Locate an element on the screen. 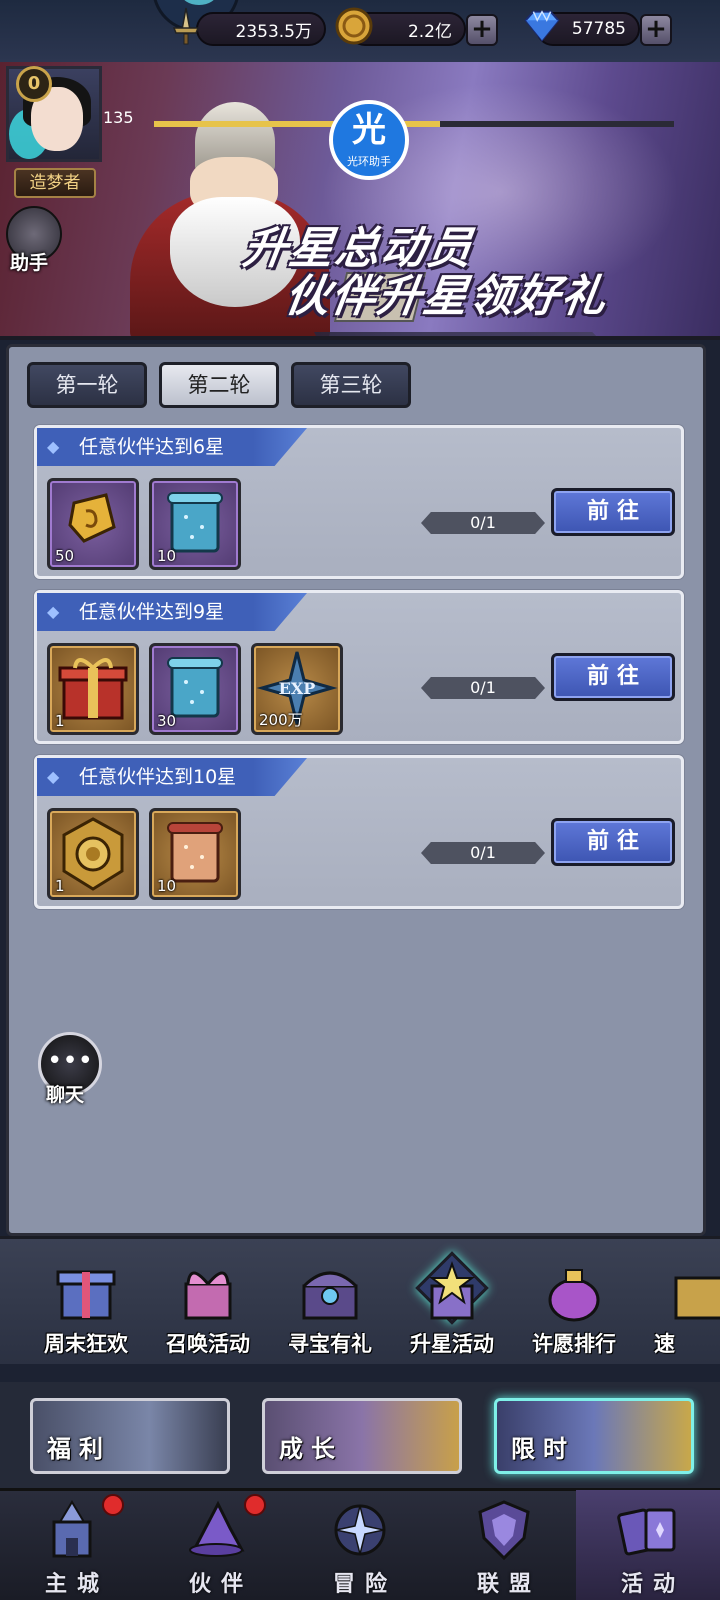 The image size is (720, 1600). activity-label: 周末狂欢 is located at coordinates (86, 1344).